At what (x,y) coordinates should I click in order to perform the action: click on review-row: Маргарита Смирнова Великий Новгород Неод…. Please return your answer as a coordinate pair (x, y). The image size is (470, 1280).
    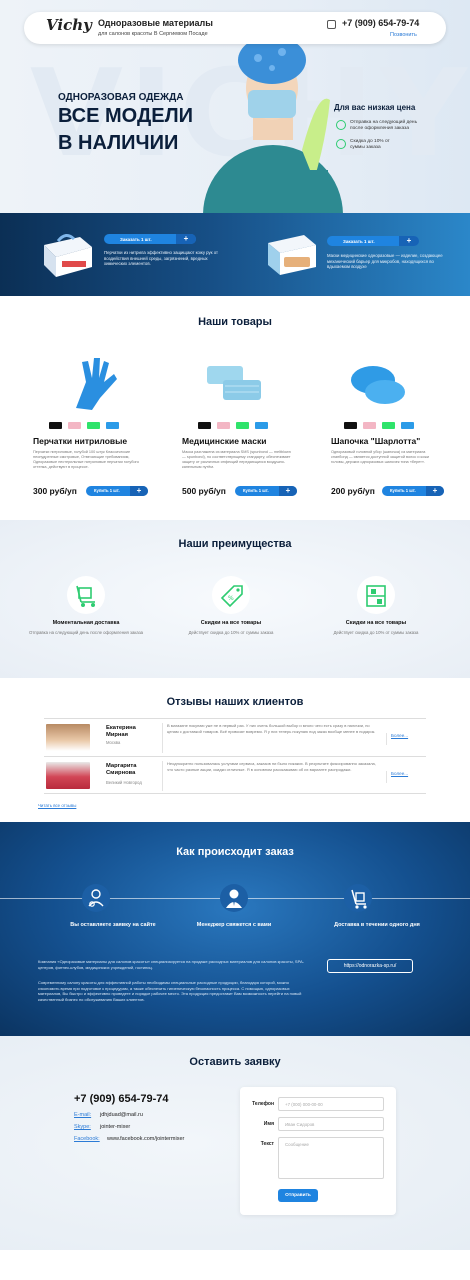
    Looking at the image, I should click on (235, 775).